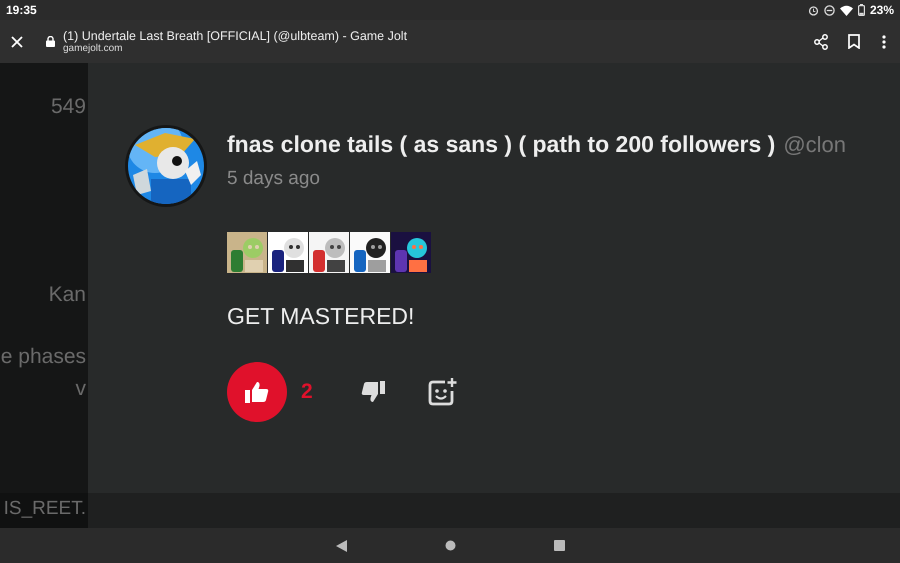 Image resolution: width=900 pixels, height=563 pixels. I want to click on add-sticker-button, so click(442, 392).